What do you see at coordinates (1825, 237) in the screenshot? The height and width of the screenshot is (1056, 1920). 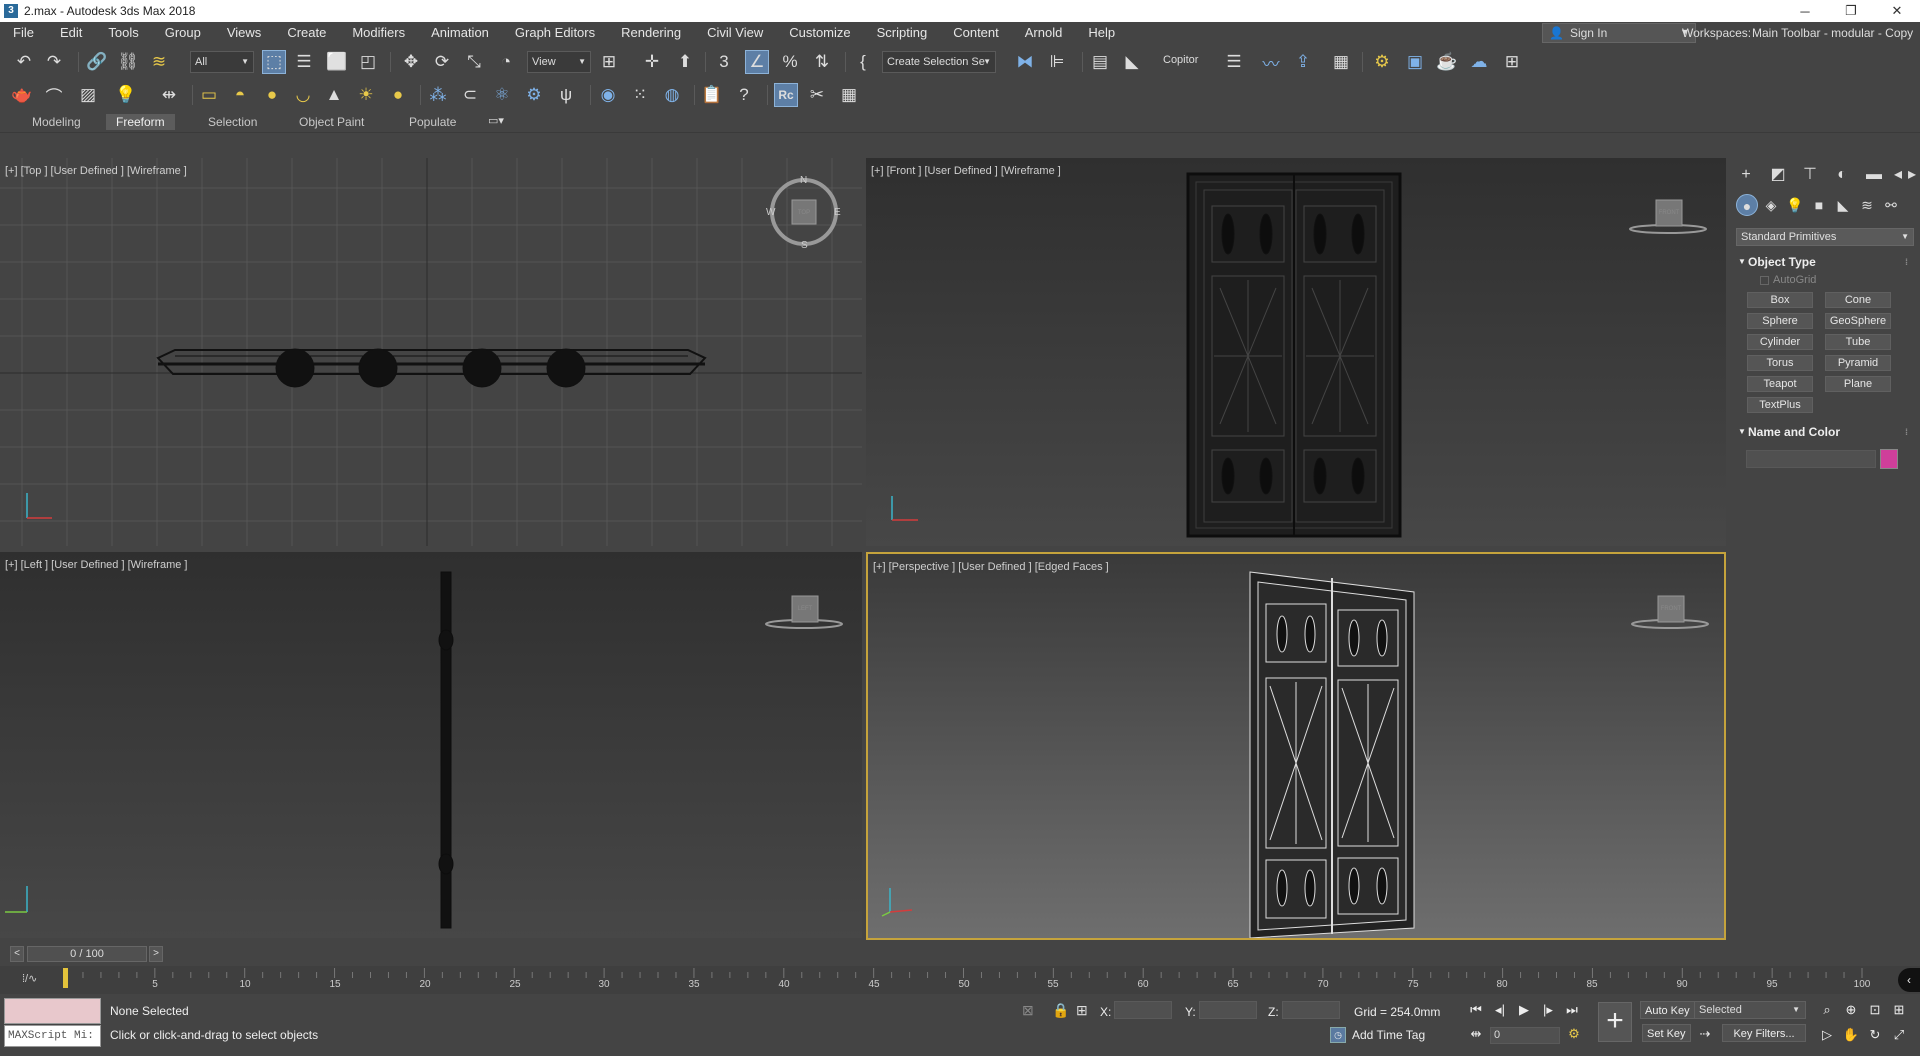 I see `primitive-category-dropdown: Standard Primitives ▼` at bounding box center [1825, 237].